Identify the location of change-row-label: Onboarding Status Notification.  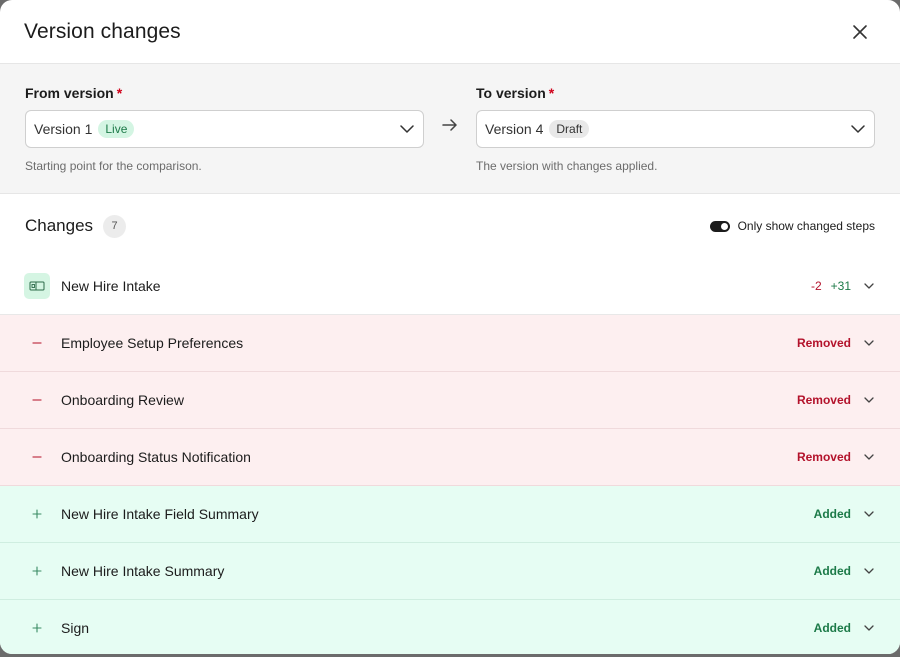
(156, 457).